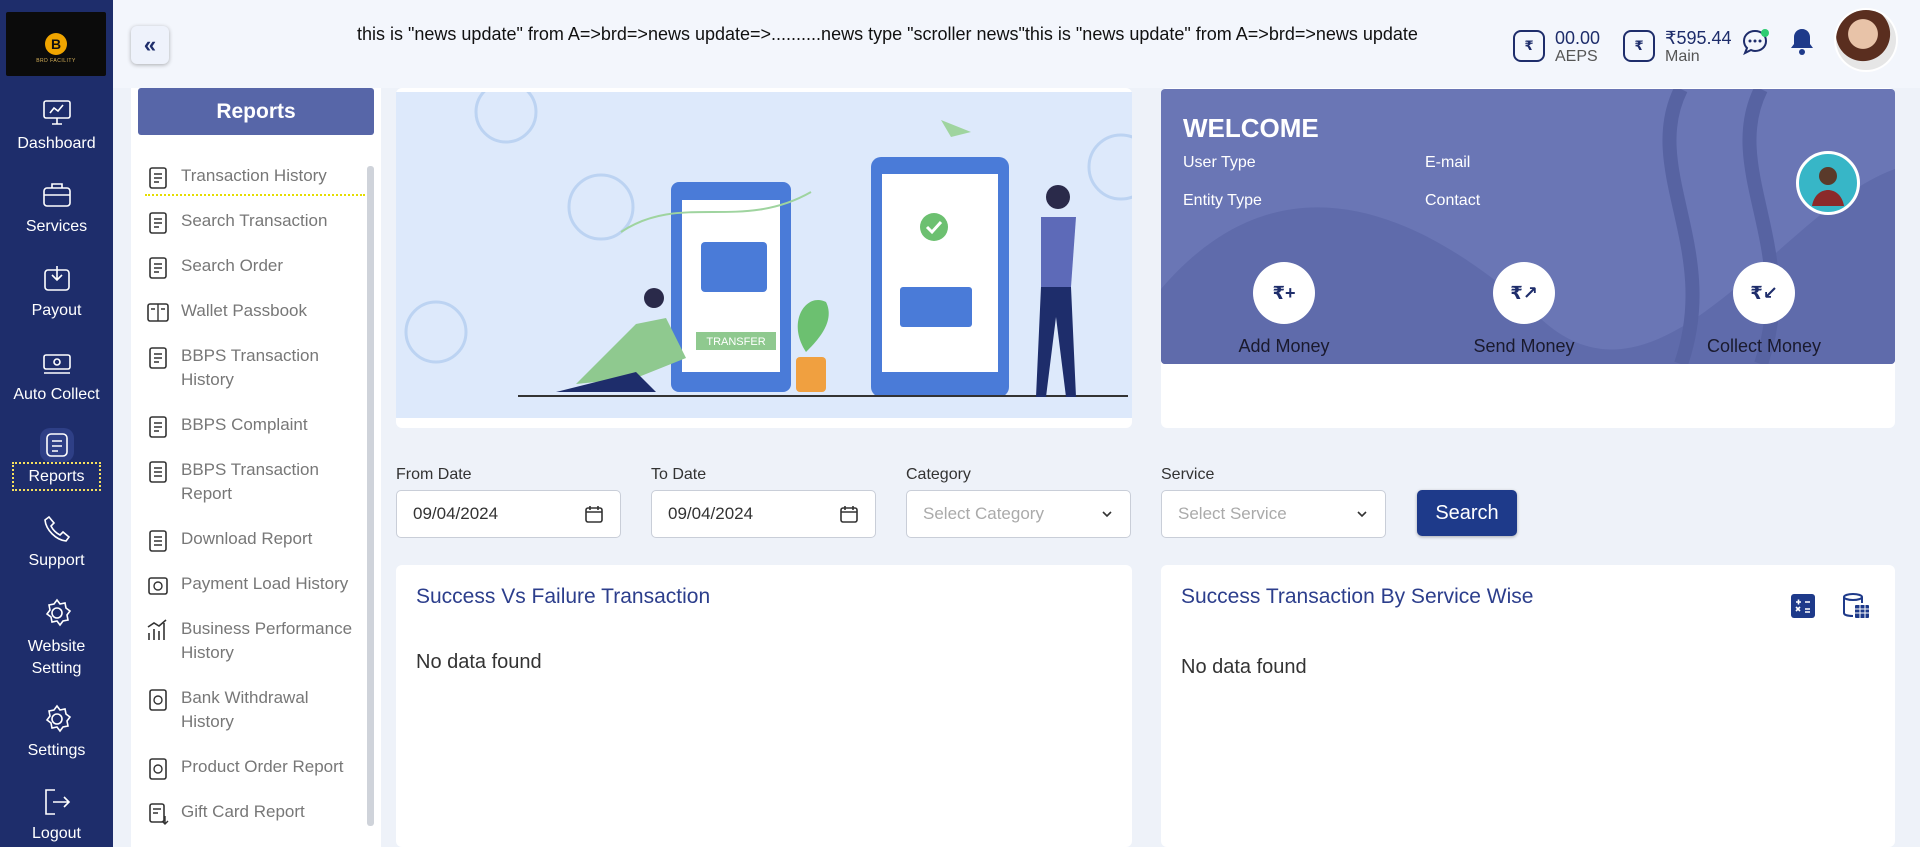 The image size is (1920, 847). Describe the element at coordinates (232, 265) in the screenshot. I see `report-item-label: Search Order` at that location.